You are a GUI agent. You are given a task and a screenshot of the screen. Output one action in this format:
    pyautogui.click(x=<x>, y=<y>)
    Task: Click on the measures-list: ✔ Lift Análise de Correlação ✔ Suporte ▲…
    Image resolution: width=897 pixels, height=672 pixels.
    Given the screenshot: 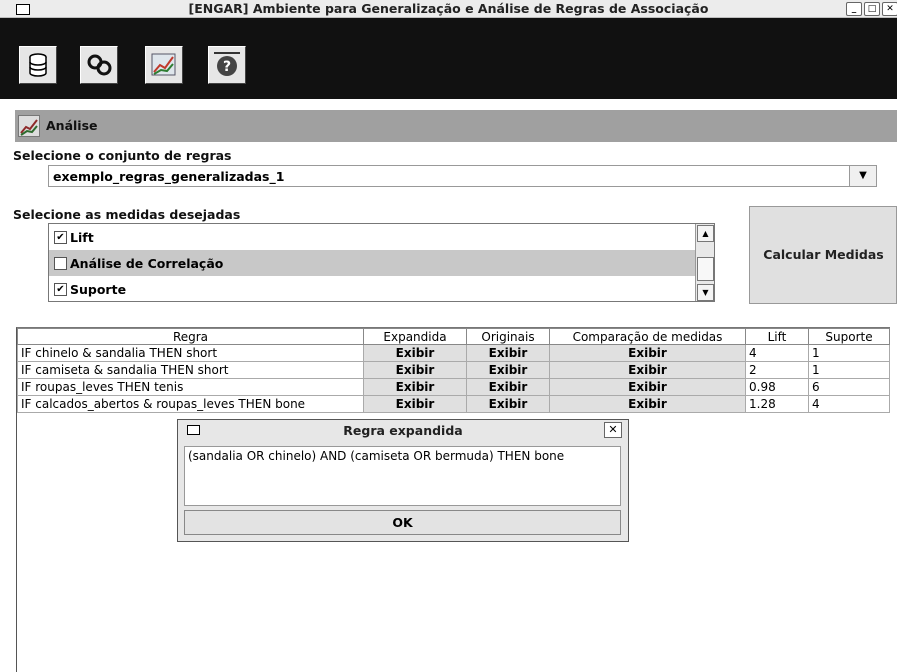 What is the action you would take?
    pyautogui.click(x=381, y=262)
    